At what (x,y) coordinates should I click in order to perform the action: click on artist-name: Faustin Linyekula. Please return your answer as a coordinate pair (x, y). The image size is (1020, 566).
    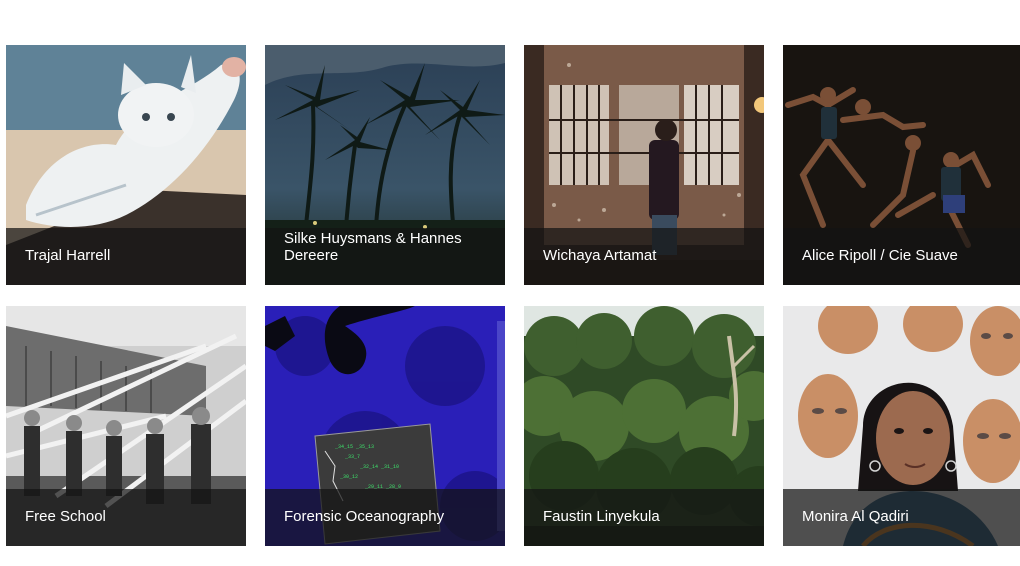
    Looking at the image, I should click on (601, 516).